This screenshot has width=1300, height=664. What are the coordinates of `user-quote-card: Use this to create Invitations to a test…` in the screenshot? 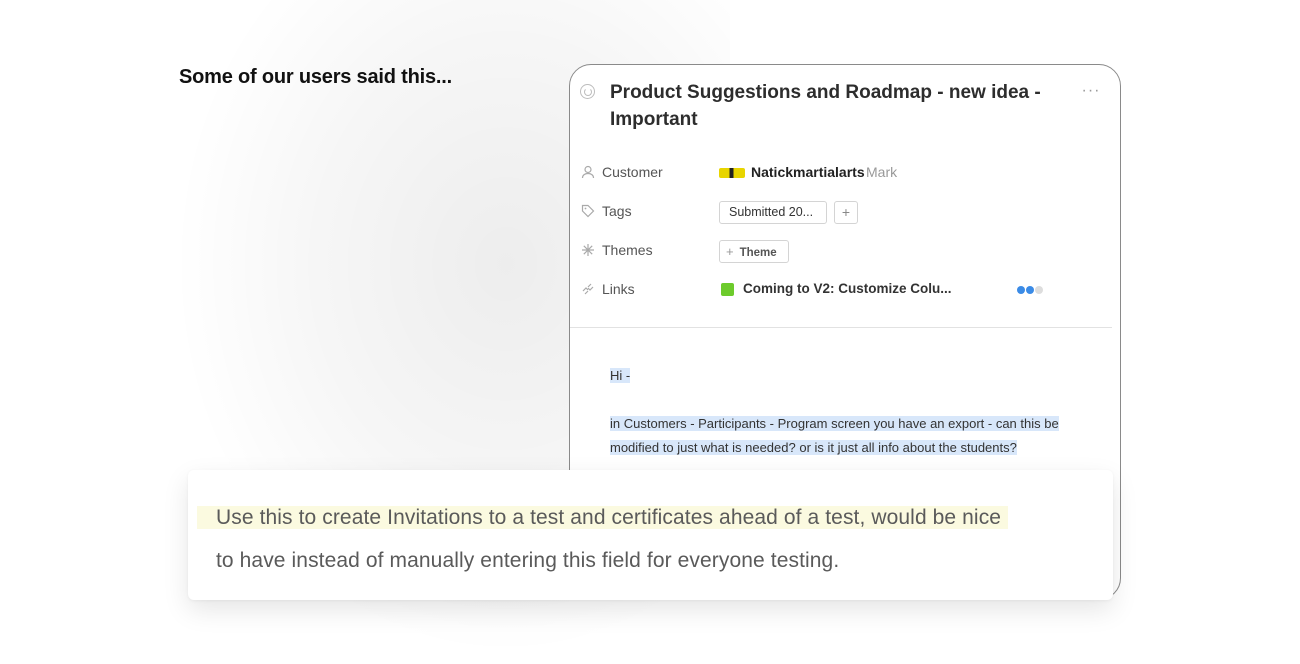 It's located at (650, 535).